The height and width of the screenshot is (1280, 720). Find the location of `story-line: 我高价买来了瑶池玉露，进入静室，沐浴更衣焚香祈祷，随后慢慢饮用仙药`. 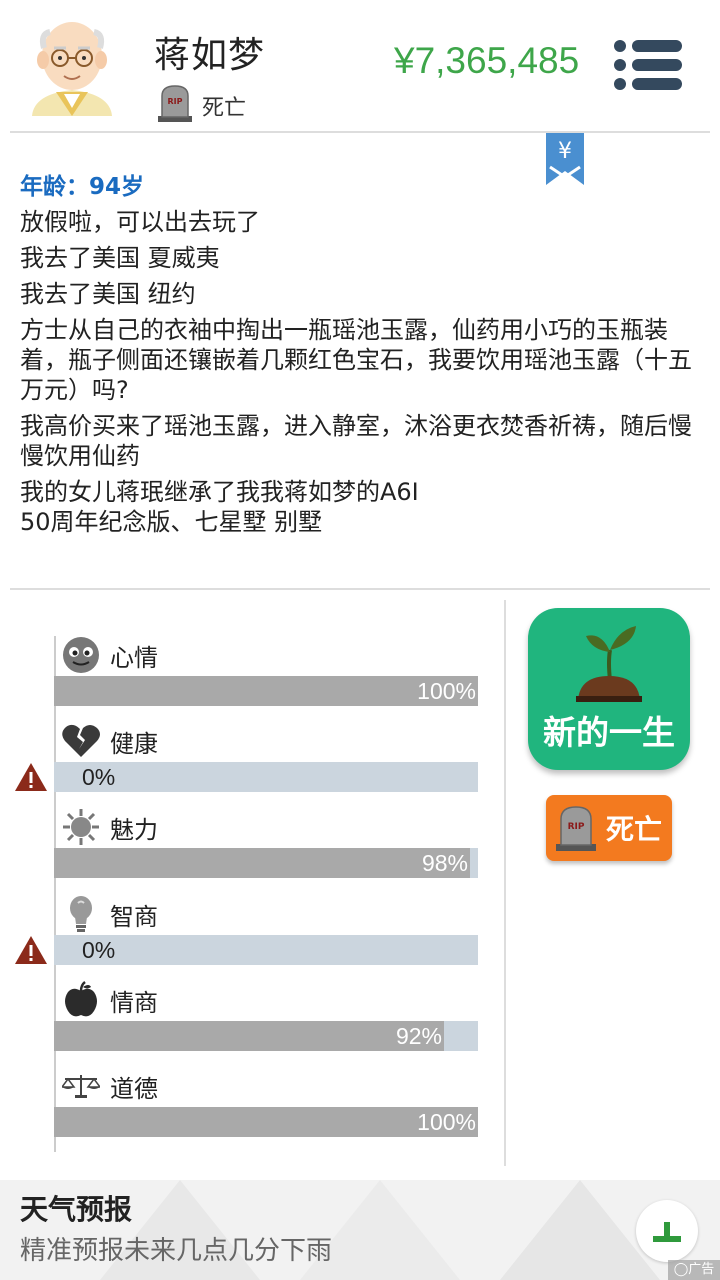

story-line: 我高价买来了瑶池玉露，进入静室，沐浴更衣焚香祈祷，随后慢慢饮用仙药 is located at coordinates (356, 441).